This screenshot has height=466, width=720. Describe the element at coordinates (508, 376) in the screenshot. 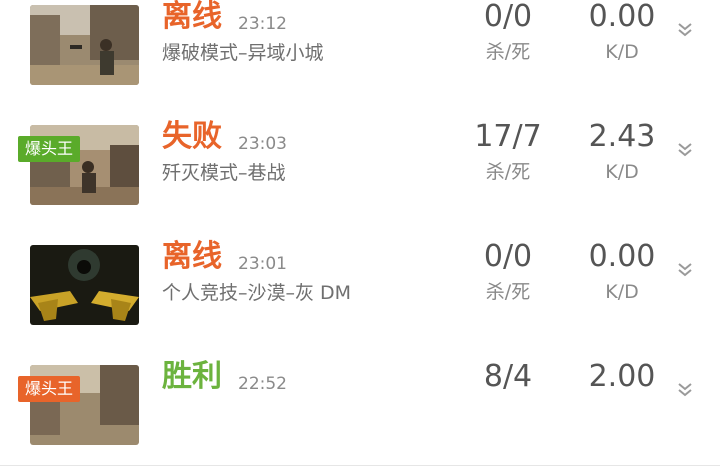

I see `kills-deaths-value: 8/4` at that location.